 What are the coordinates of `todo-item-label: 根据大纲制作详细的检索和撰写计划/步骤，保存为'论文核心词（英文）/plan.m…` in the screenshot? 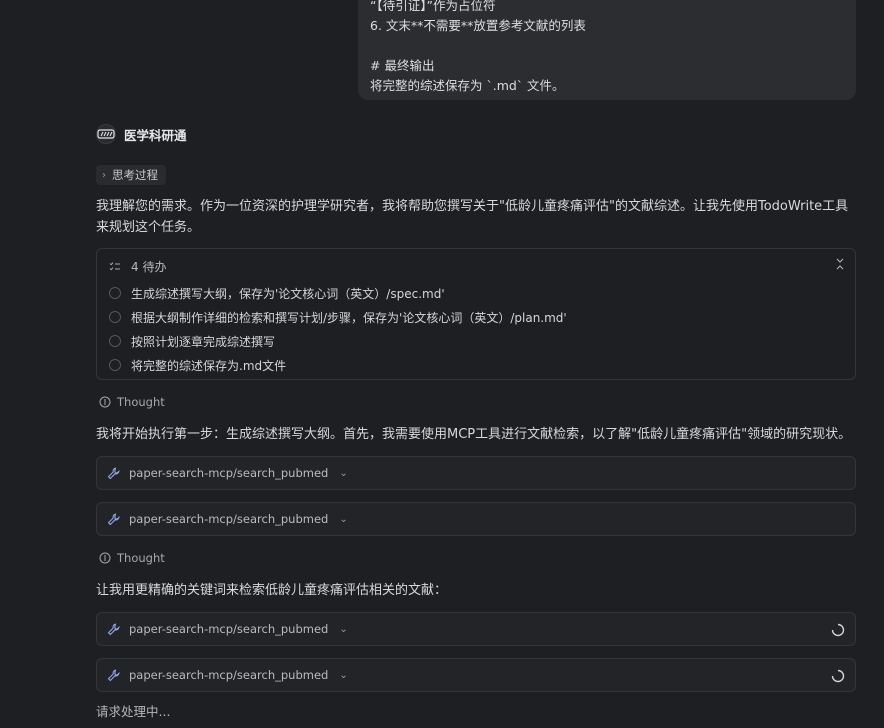 It's located at (349, 317).